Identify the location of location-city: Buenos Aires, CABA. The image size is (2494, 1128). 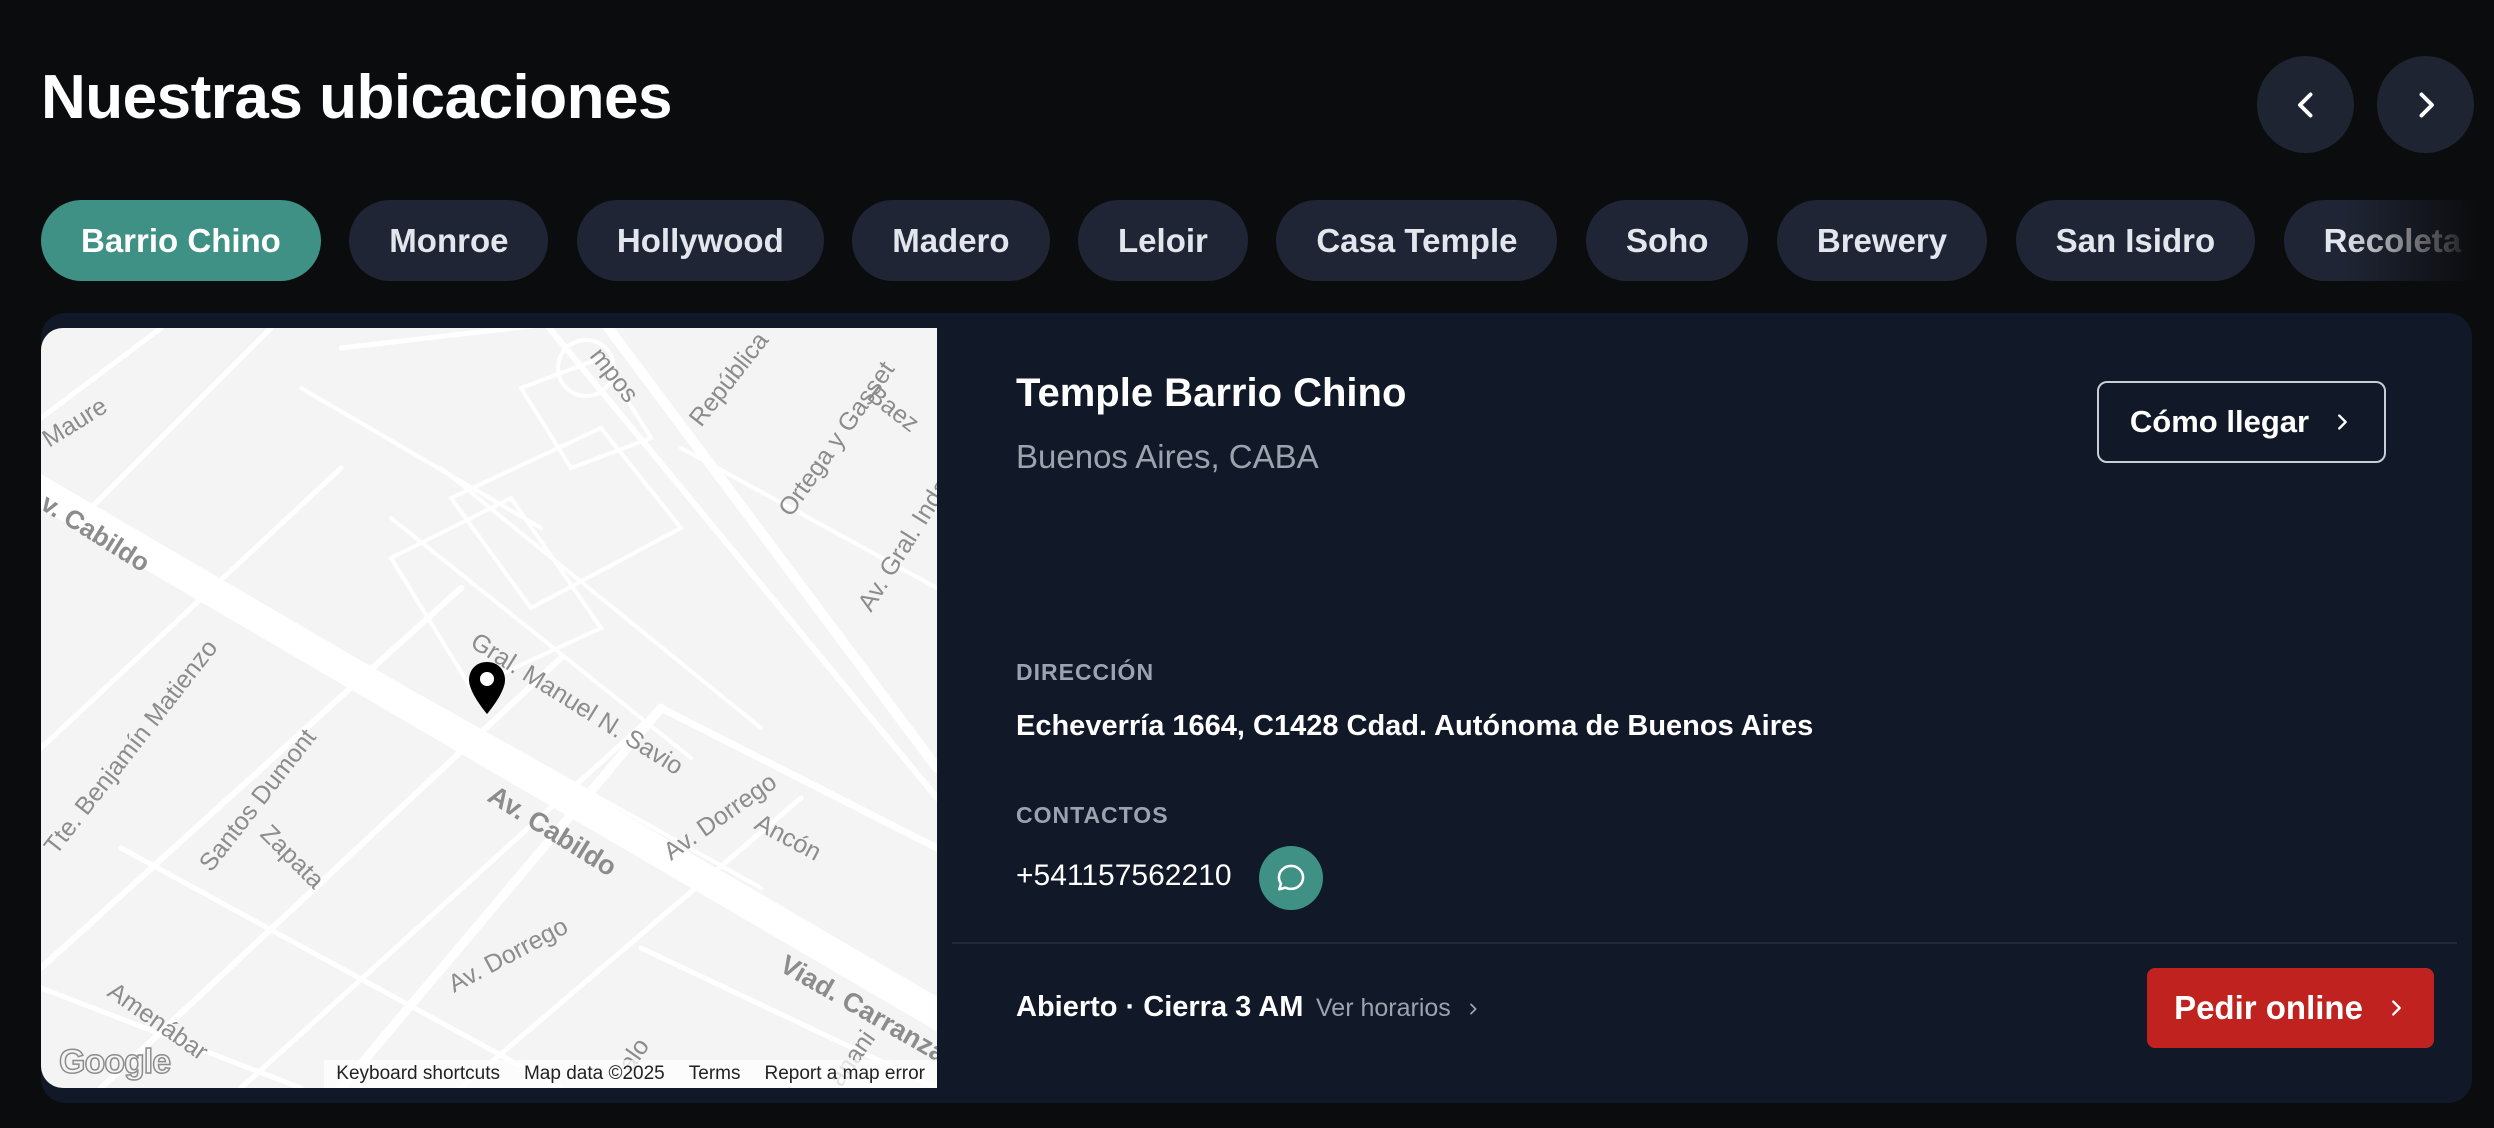
(1167, 456).